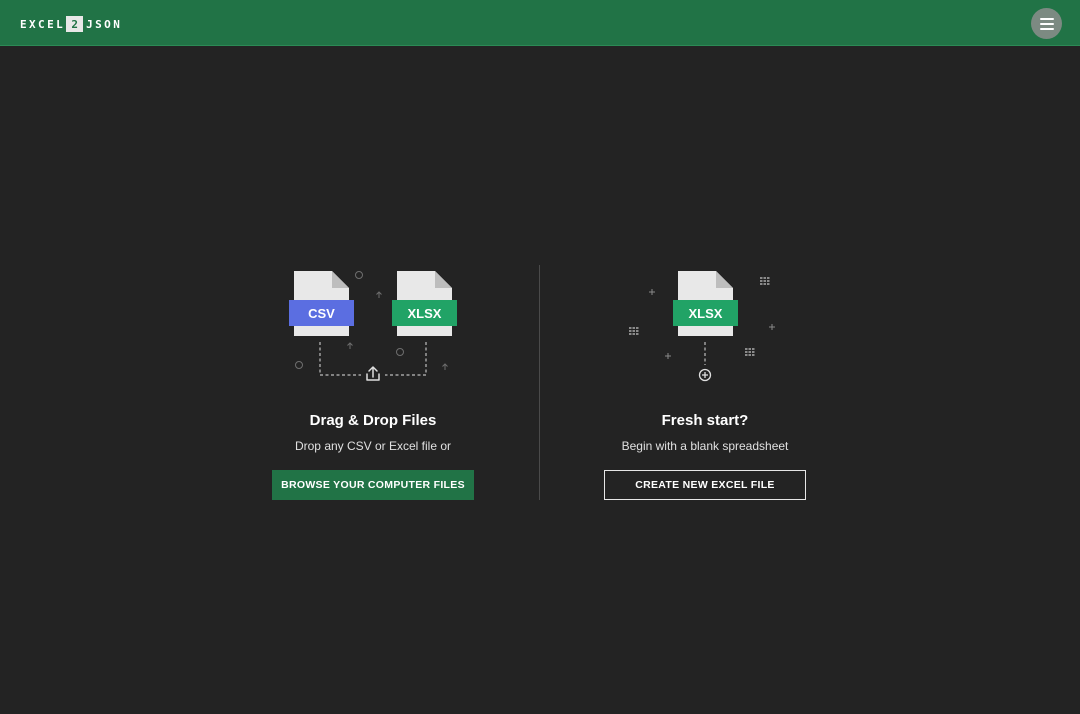 The width and height of the screenshot is (1080, 714). Describe the element at coordinates (1046, 18) in the screenshot. I see `hamburger-menu-icon` at that location.